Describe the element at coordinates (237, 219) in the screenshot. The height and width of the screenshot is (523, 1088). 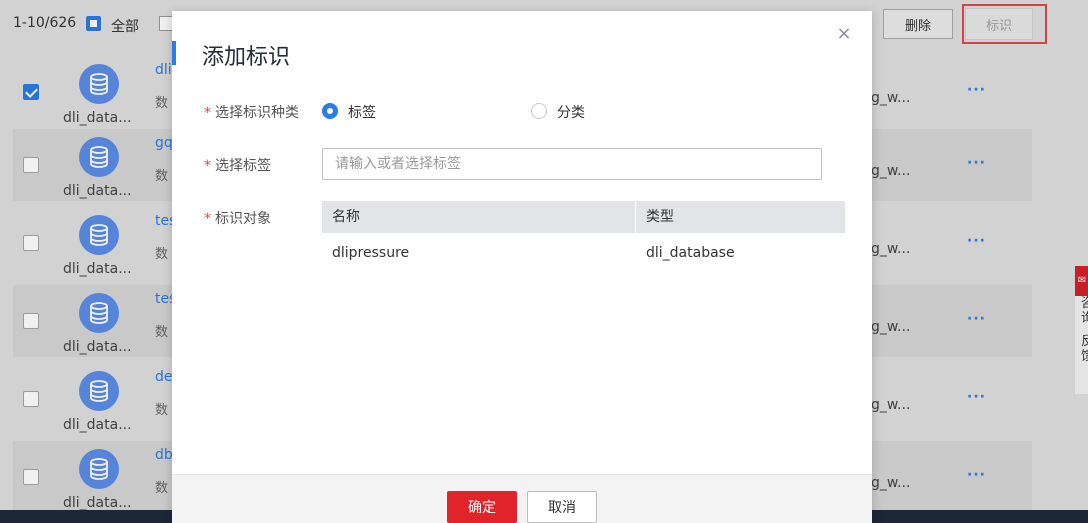
I see `target-field-label: * 标识对象` at that location.